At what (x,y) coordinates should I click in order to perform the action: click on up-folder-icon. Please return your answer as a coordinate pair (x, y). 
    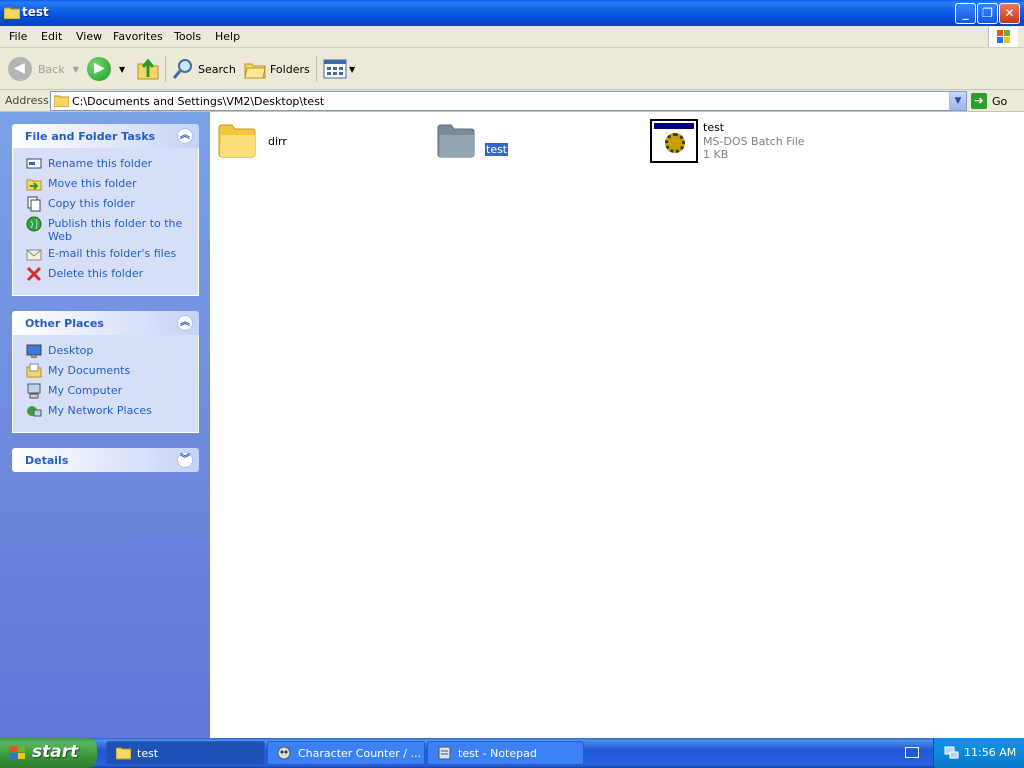
    Looking at the image, I should click on (148, 69).